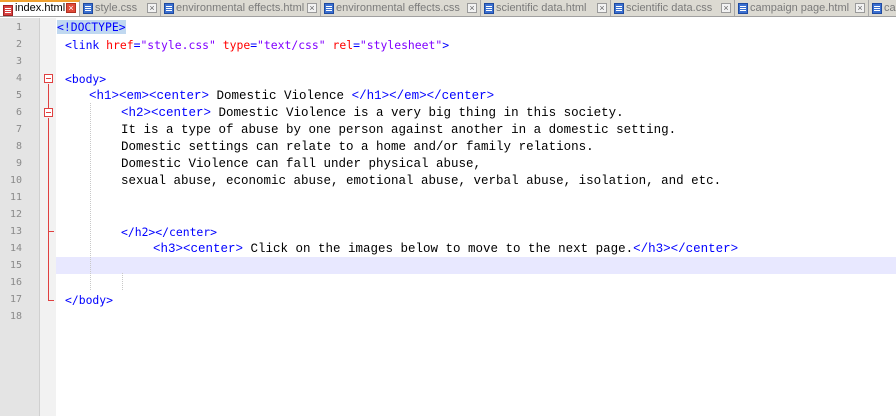 Image resolution: width=896 pixels, height=416 pixels. I want to click on line-number: 17, so click(15, 299).